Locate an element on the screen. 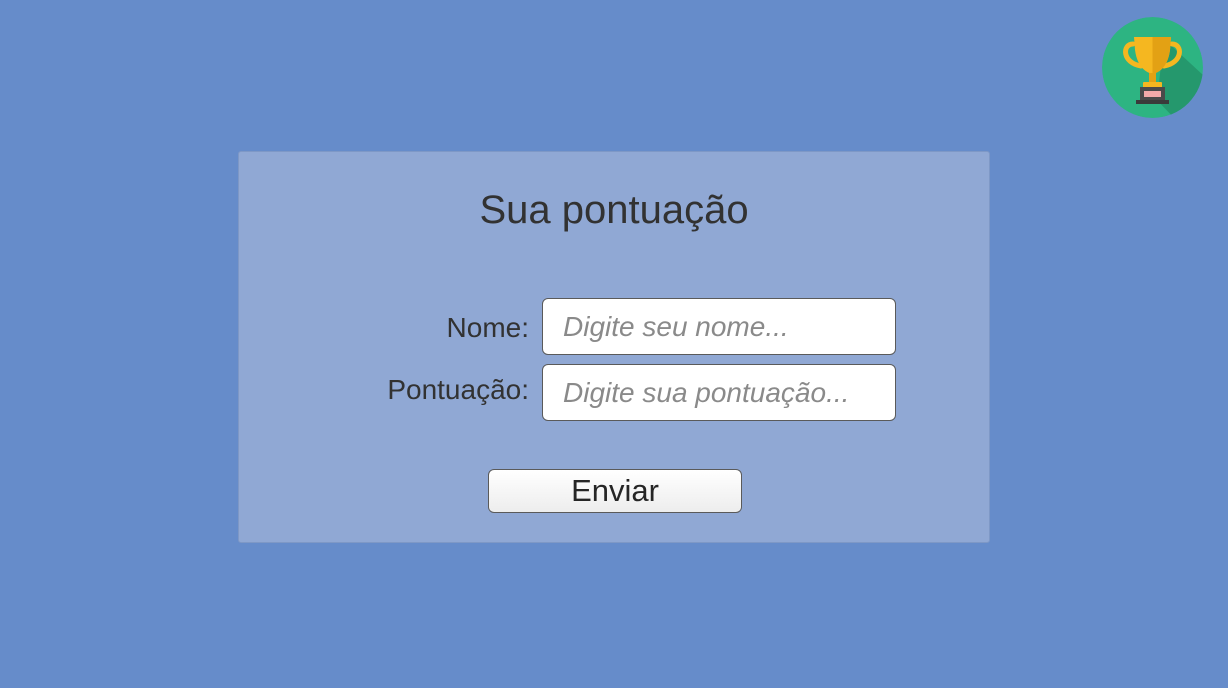 The width and height of the screenshot is (1228, 688). name-input is located at coordinates (719, 326).